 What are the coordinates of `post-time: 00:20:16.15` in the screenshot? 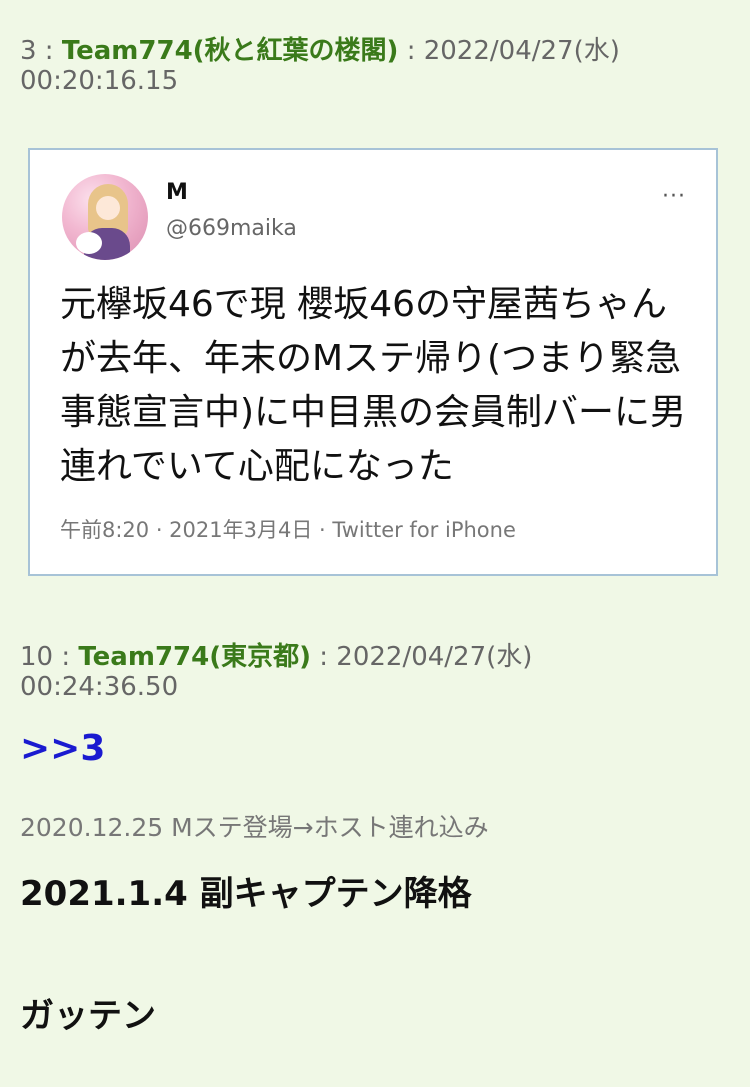 It's located at (99, 81).